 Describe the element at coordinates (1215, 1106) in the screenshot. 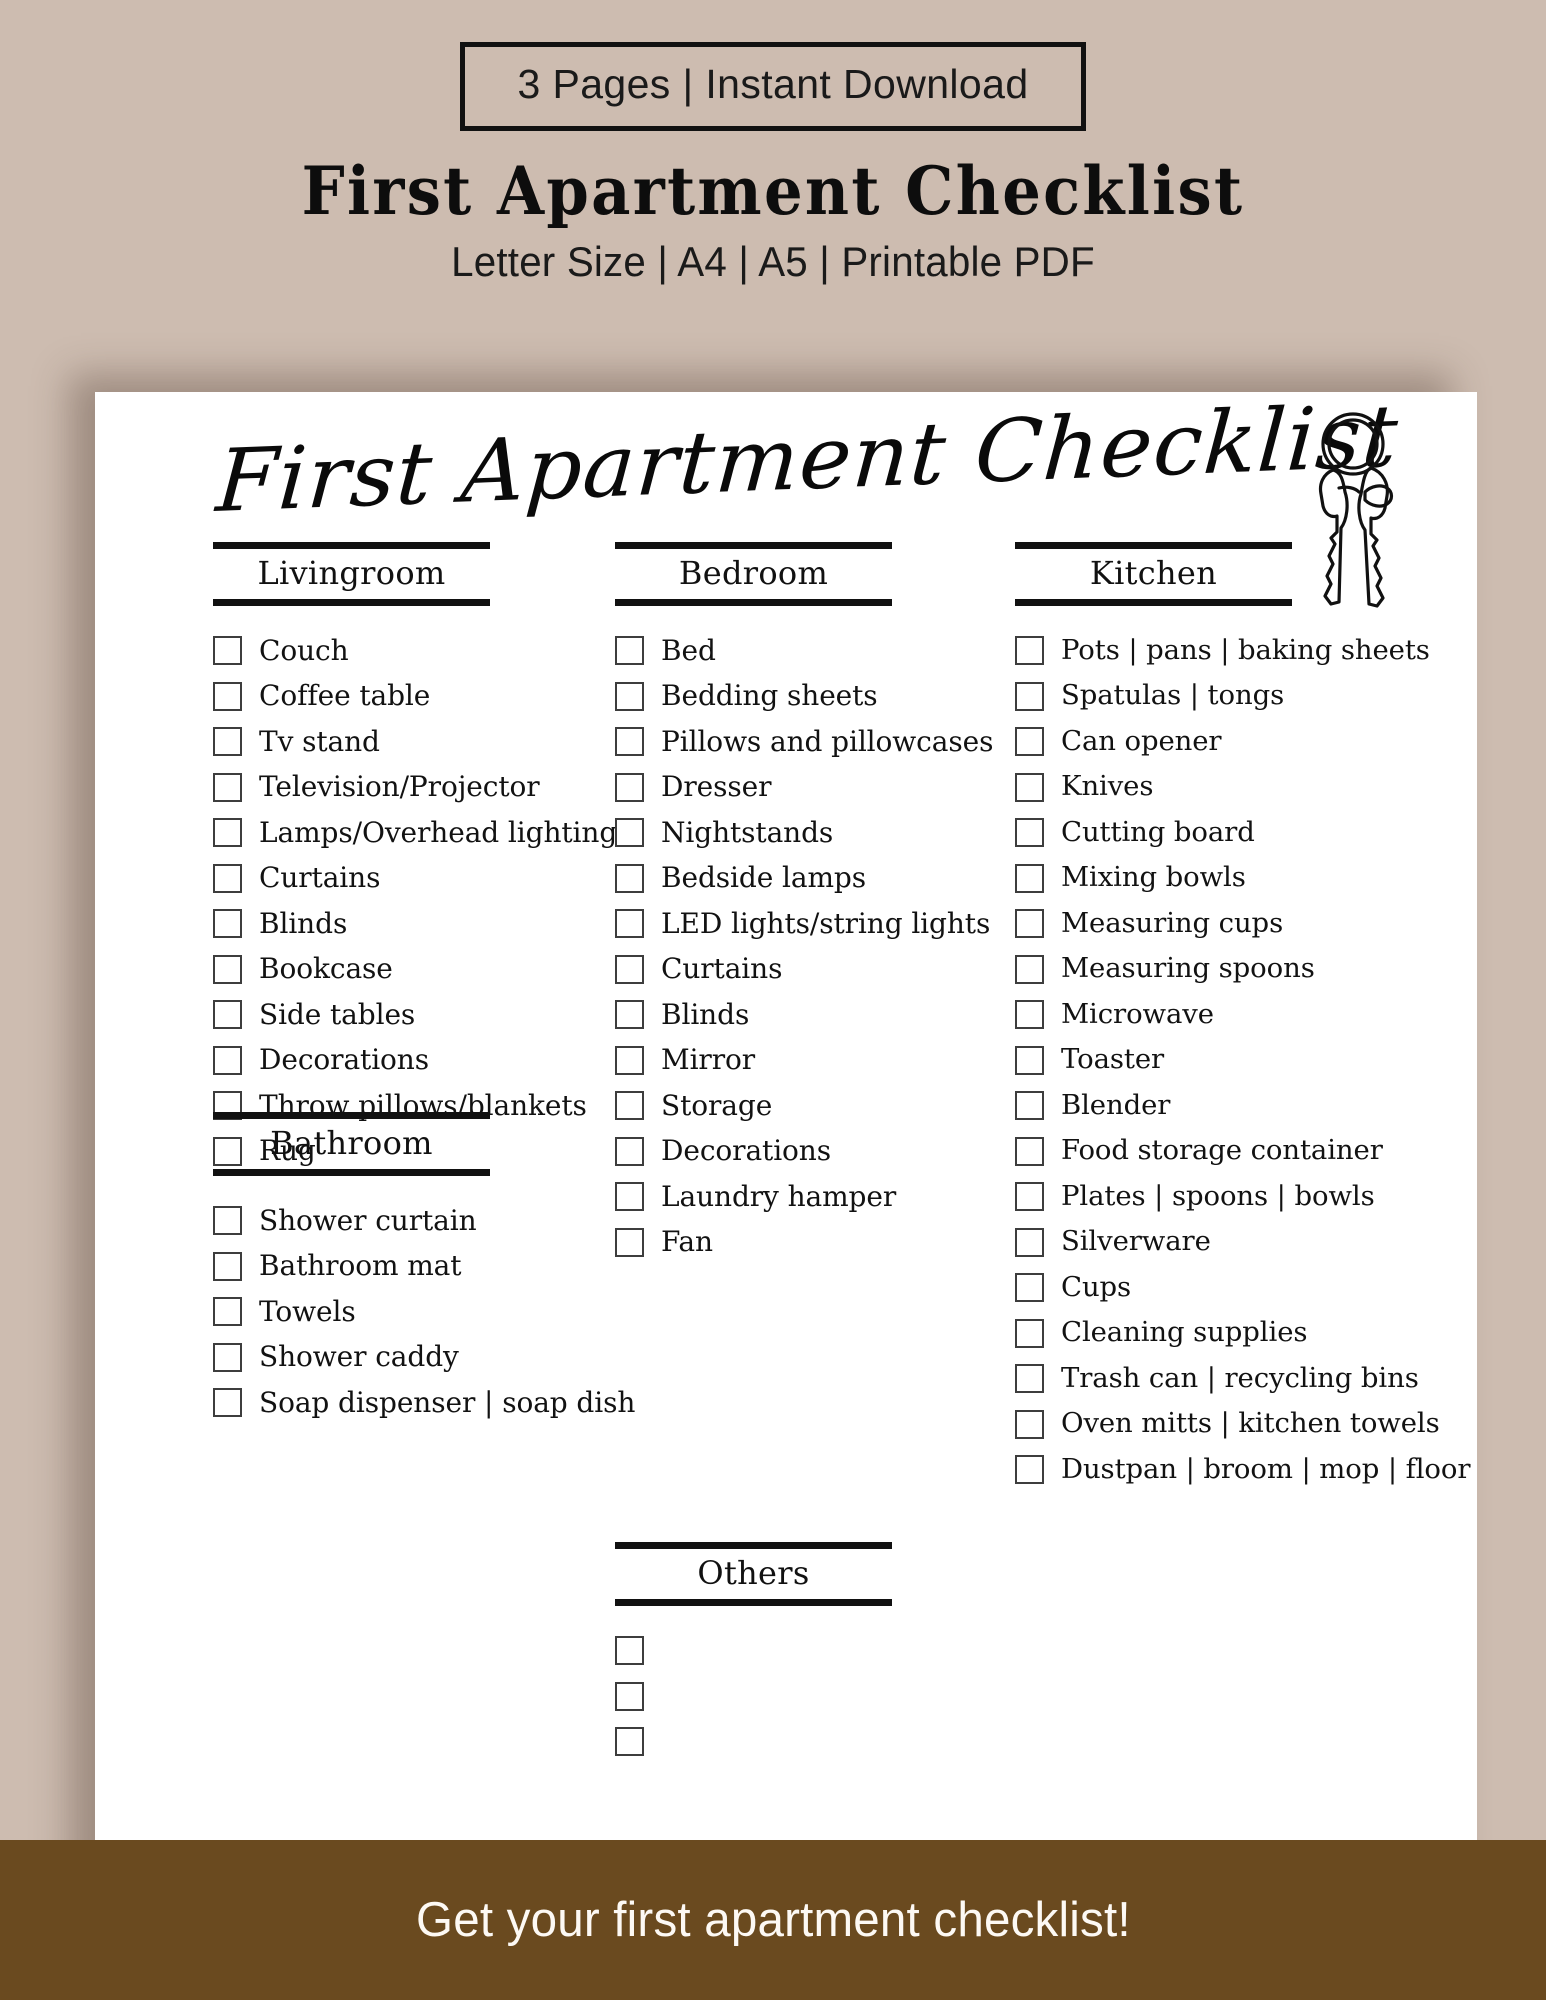

I see `checklist-item: Blender` at that location.